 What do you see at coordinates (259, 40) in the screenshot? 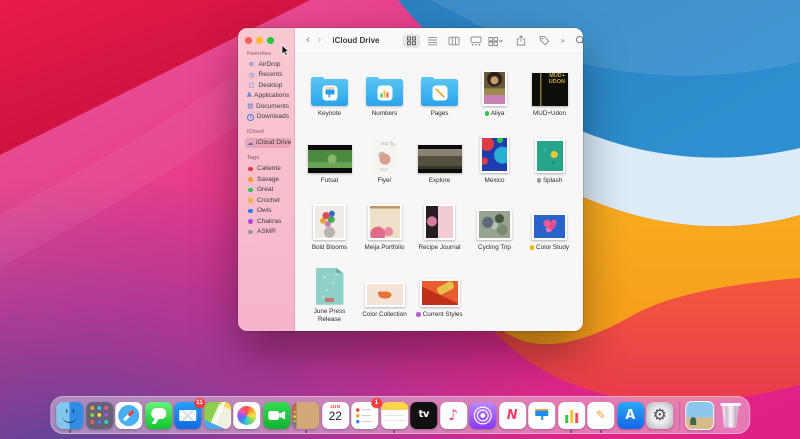
I see `minimize-button` at bounding box center [259, 40].